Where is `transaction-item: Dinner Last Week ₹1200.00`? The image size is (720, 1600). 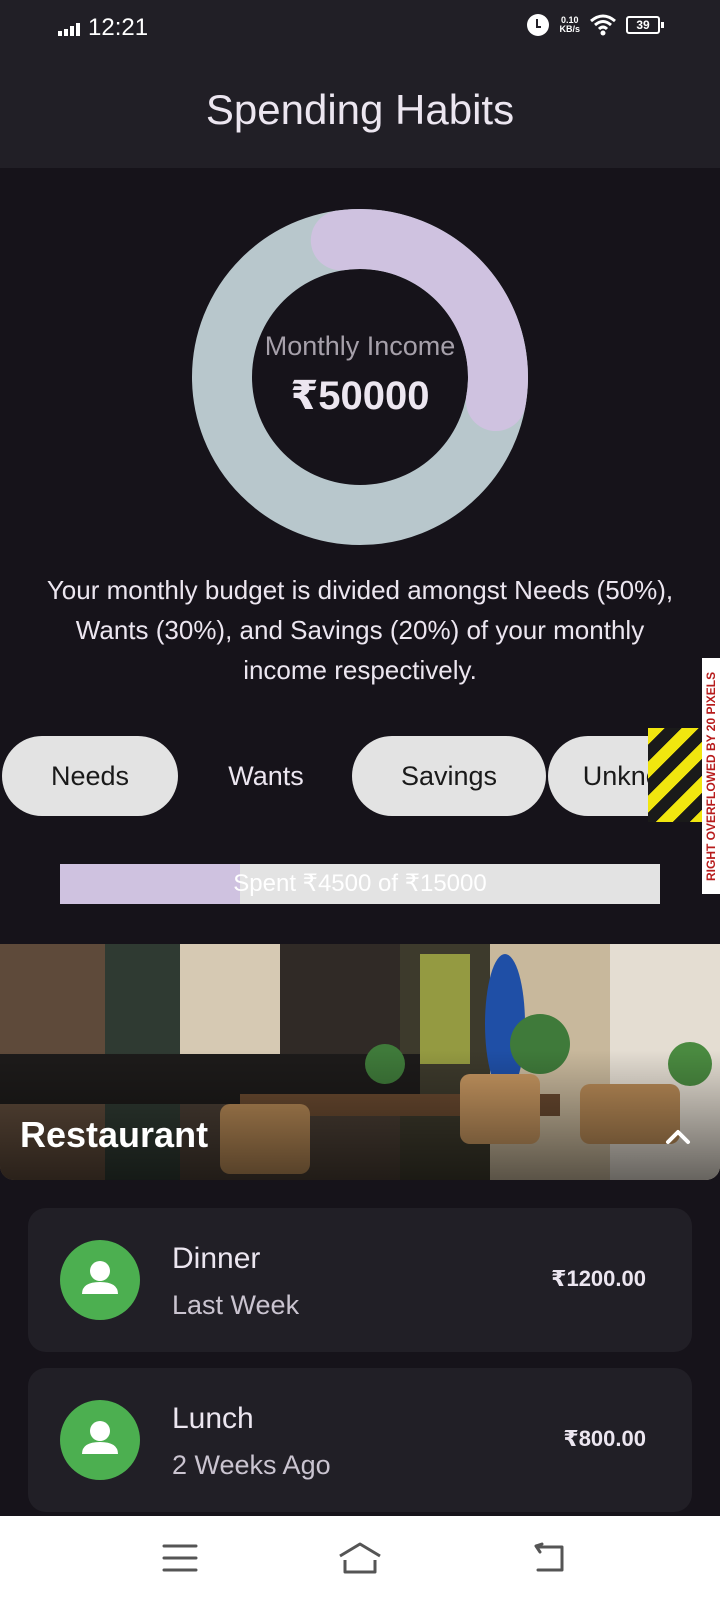
transaction-item: Dinner Last Week ₹1200.00 is located at coordinates (360, 1280).